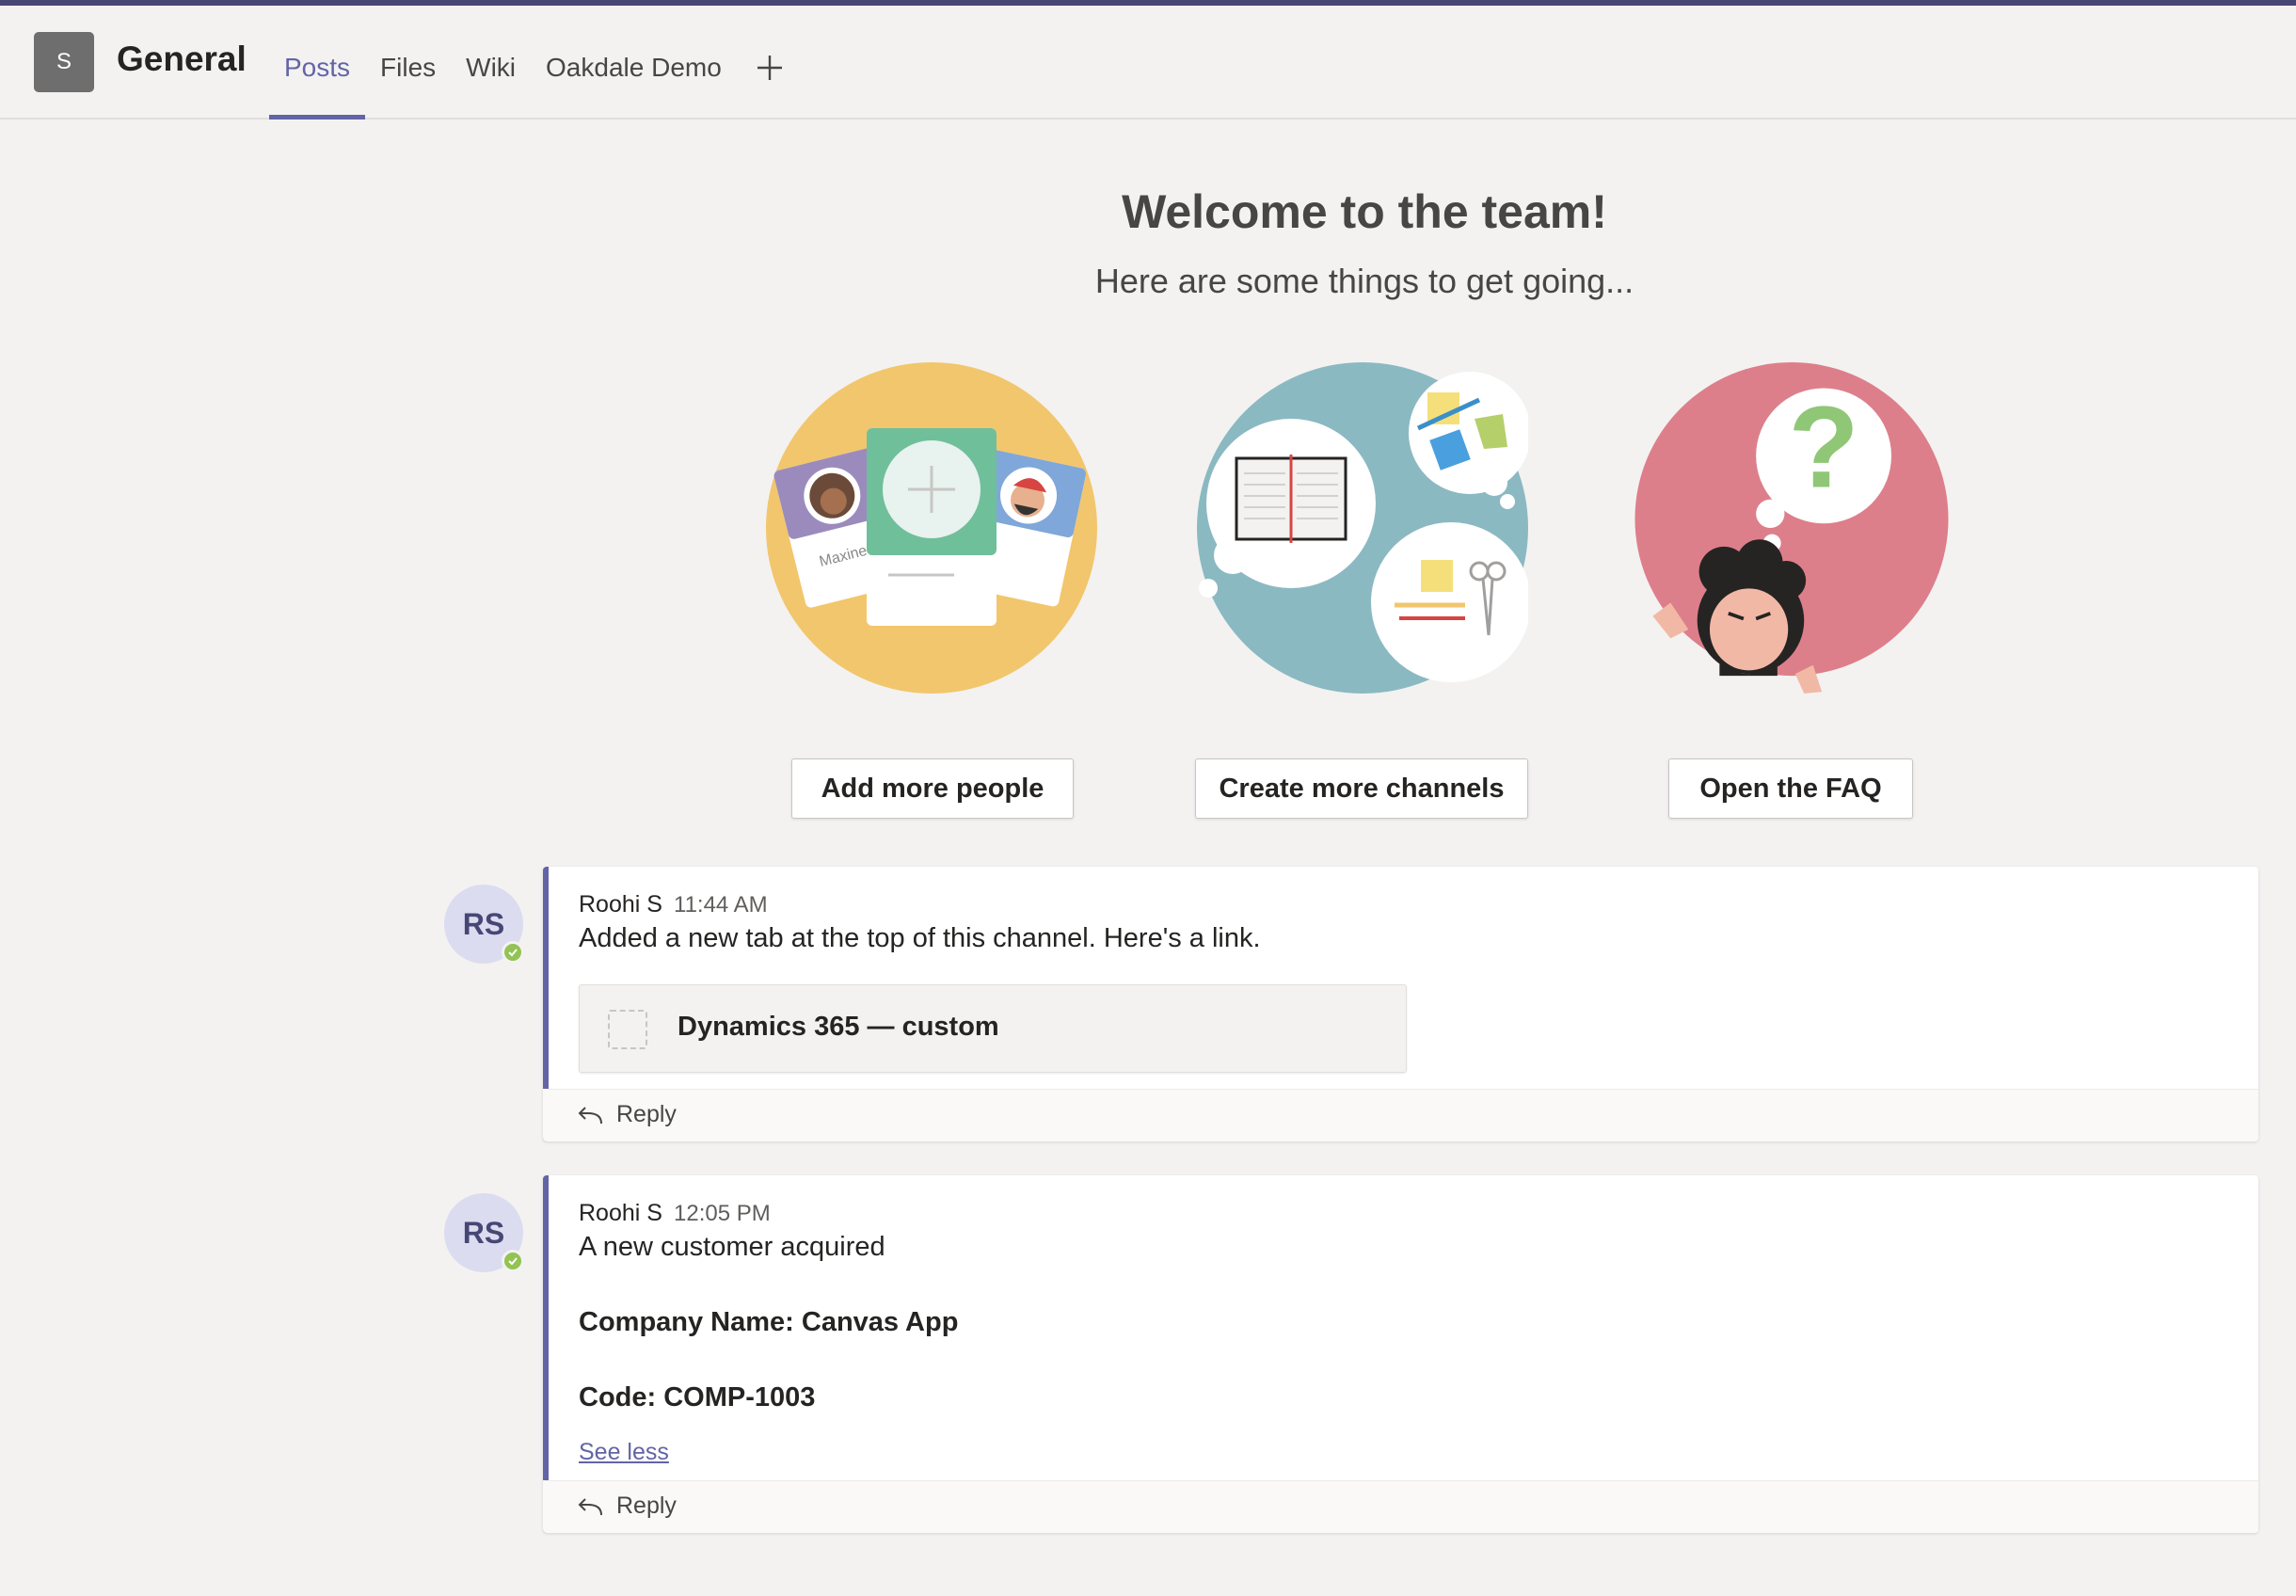 The height and width of the screenshot is (1596, 2296). What do you see at coordinates (64, 62) in the screenshot?
I see `team-avatar: S` at bounding box center [64, 62].